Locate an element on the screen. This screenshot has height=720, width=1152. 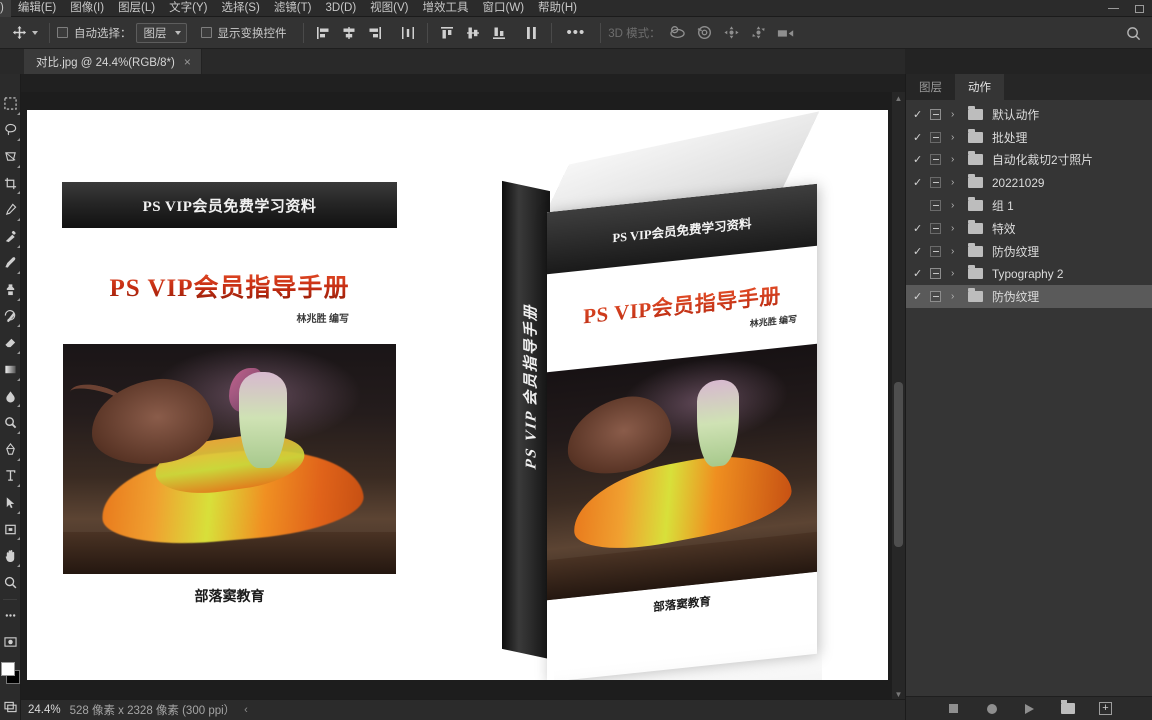
color-swatches is located at coordinates (10, 674).